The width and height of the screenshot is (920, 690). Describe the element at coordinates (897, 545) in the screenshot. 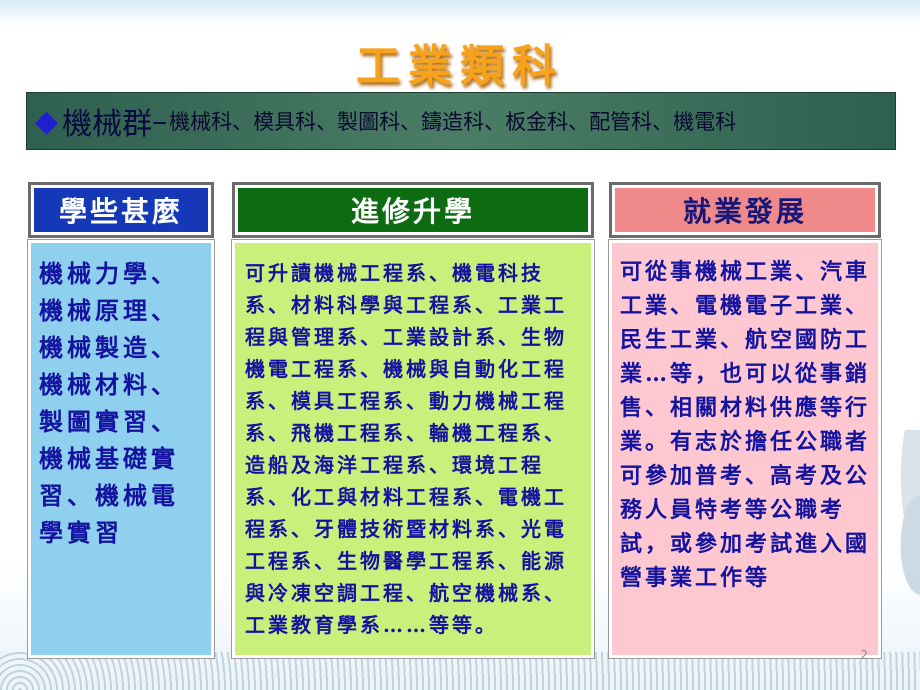

I see `dragon-decoration` at that location.